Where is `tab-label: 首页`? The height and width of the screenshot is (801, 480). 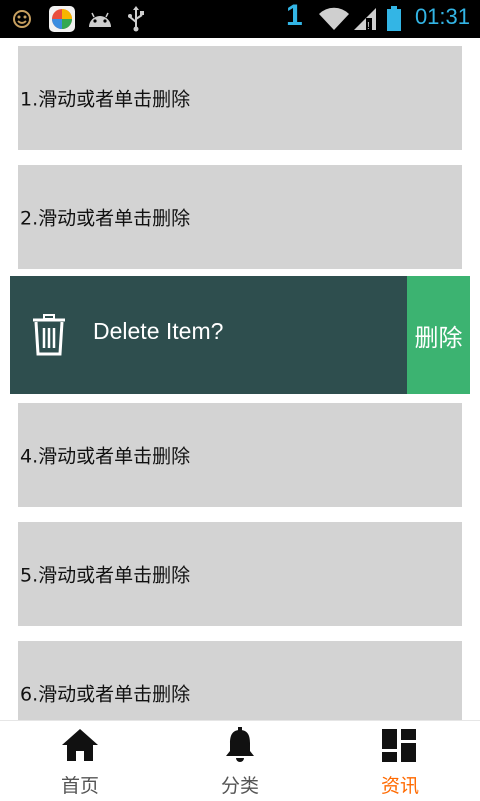 tab-label: 首页 is located at coordinates (79, 786).